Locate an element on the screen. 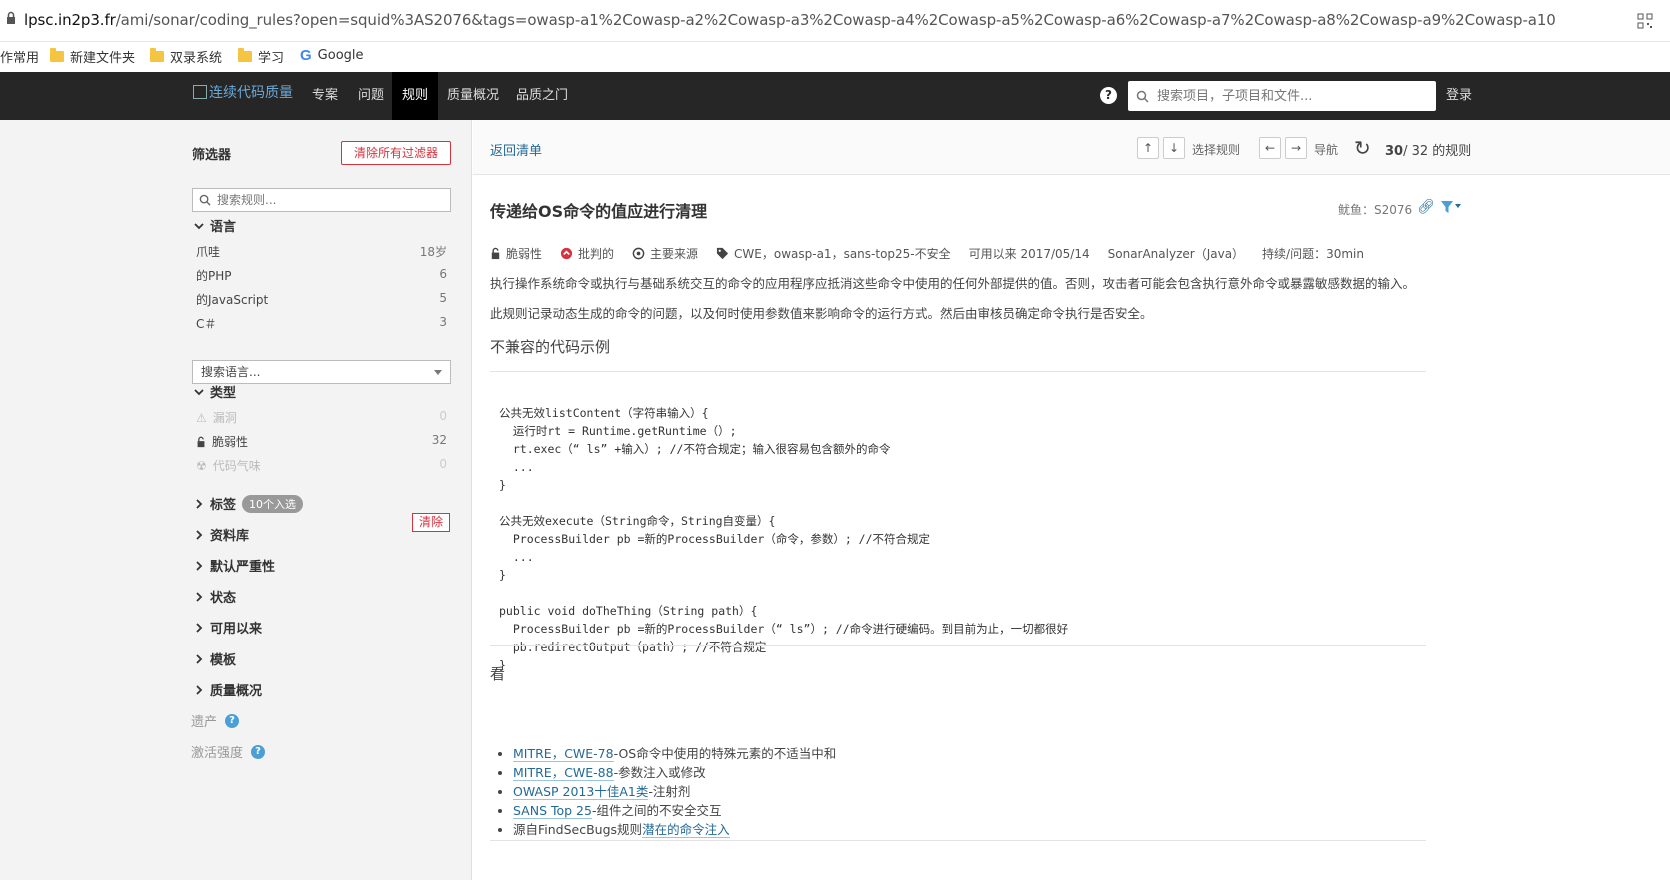  facet-item-type: 脆弱性 32 is located at coordinates (321, 441).